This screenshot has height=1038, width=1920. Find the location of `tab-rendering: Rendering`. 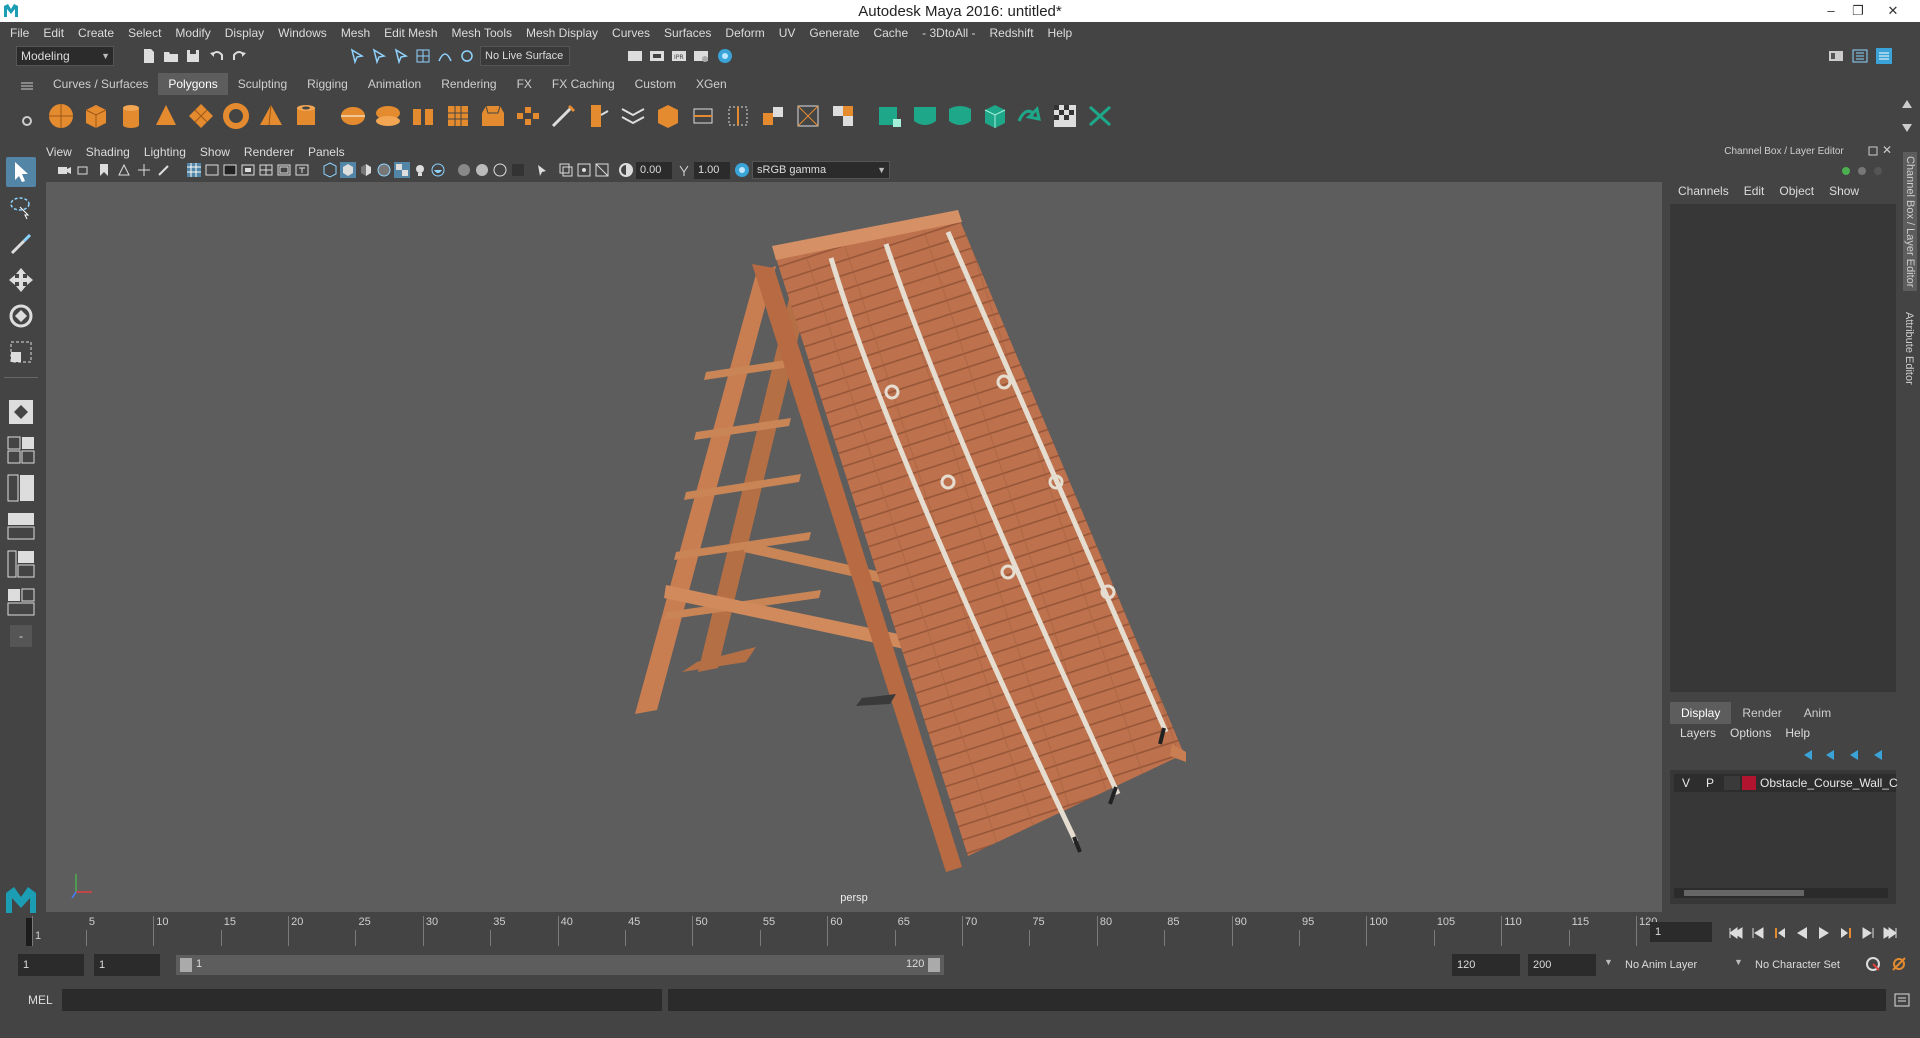

tab-rendering: Rendering is located at coordinates (469, 84).